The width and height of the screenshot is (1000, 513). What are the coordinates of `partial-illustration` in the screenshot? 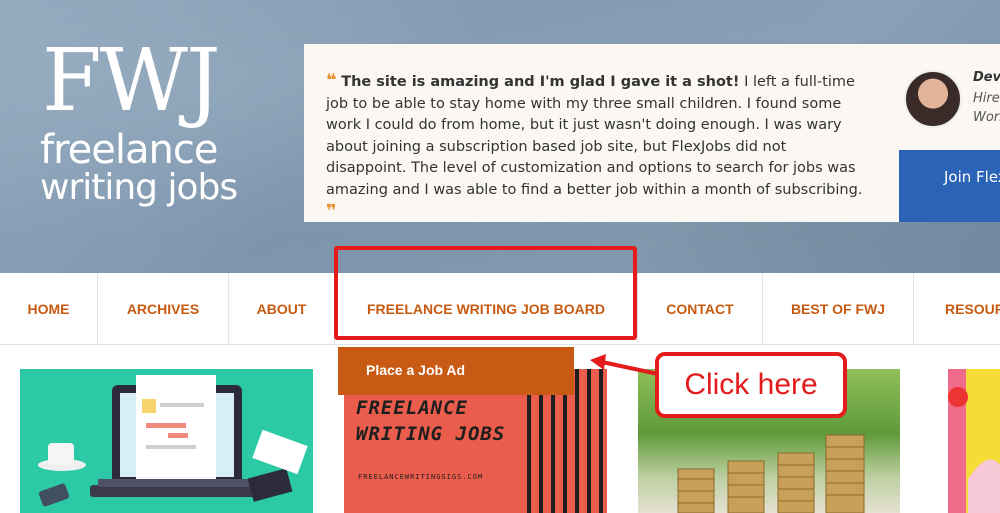 It's located at (974, 441).